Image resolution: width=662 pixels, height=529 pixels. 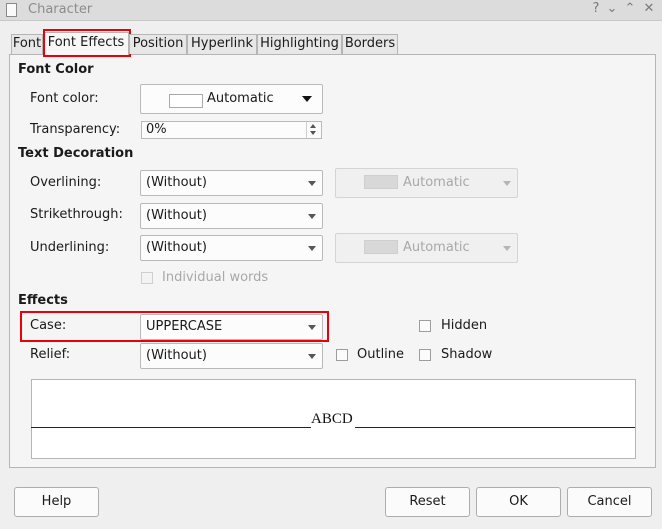 I want to click on font-color-button: Automatic, so click(x=231, y=99).